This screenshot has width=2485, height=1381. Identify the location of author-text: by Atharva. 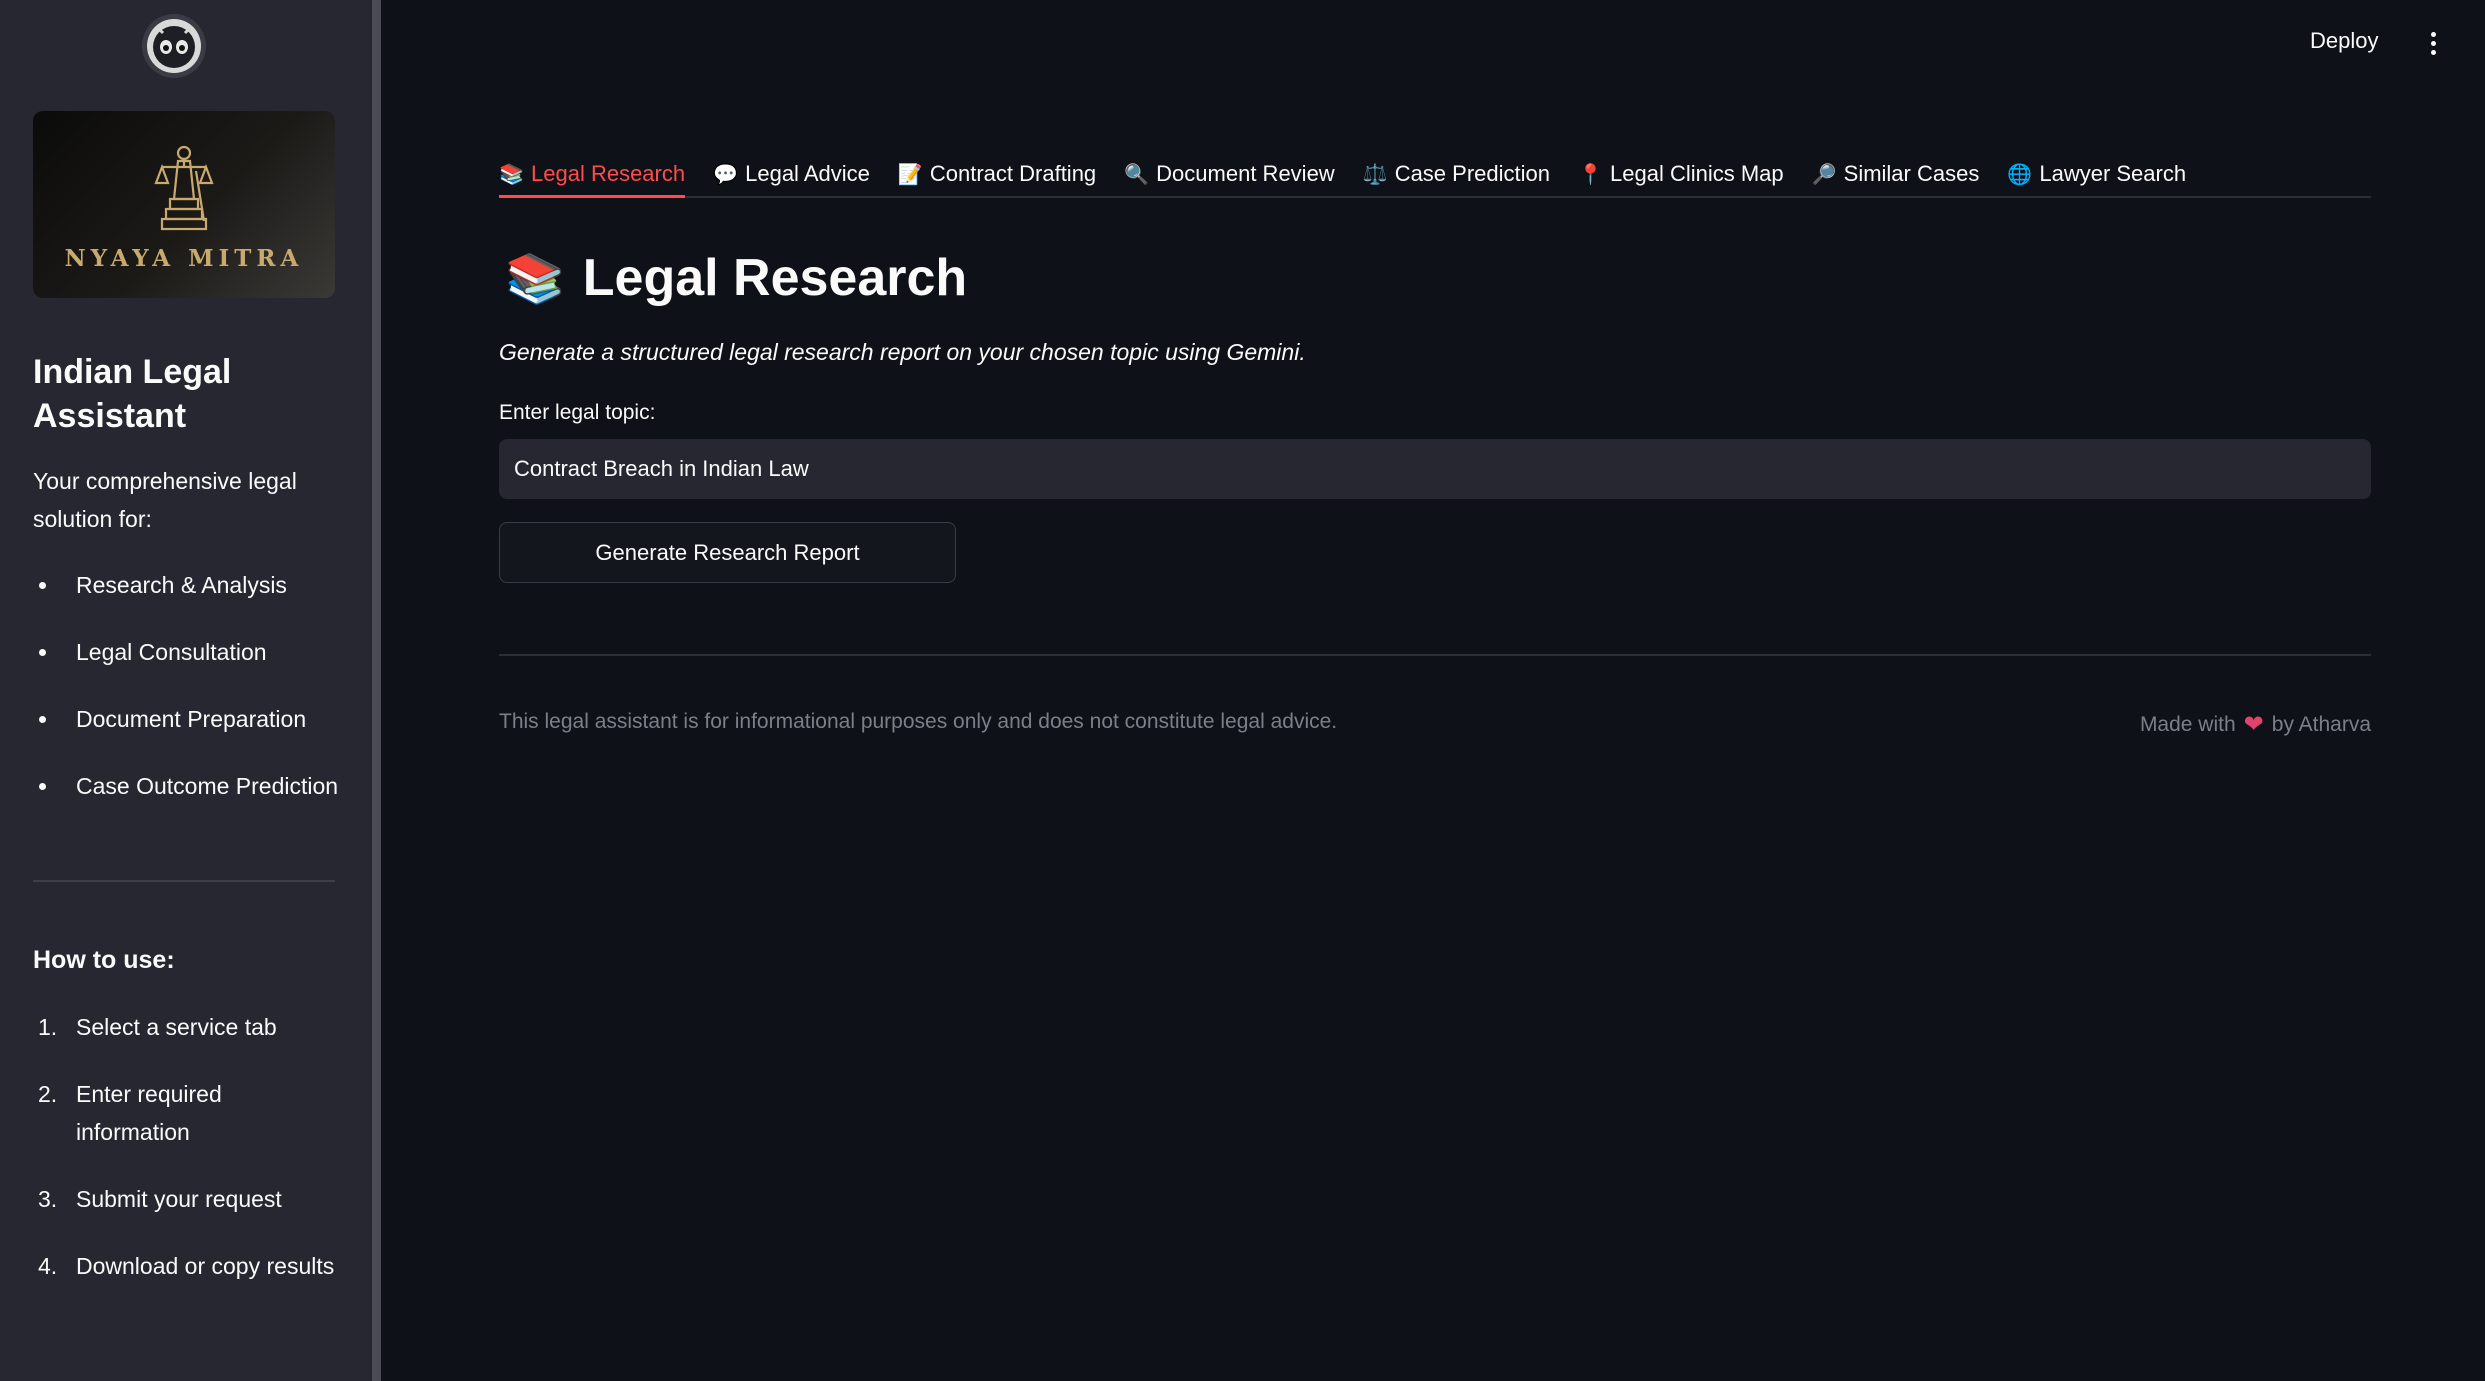
(2321, 724).